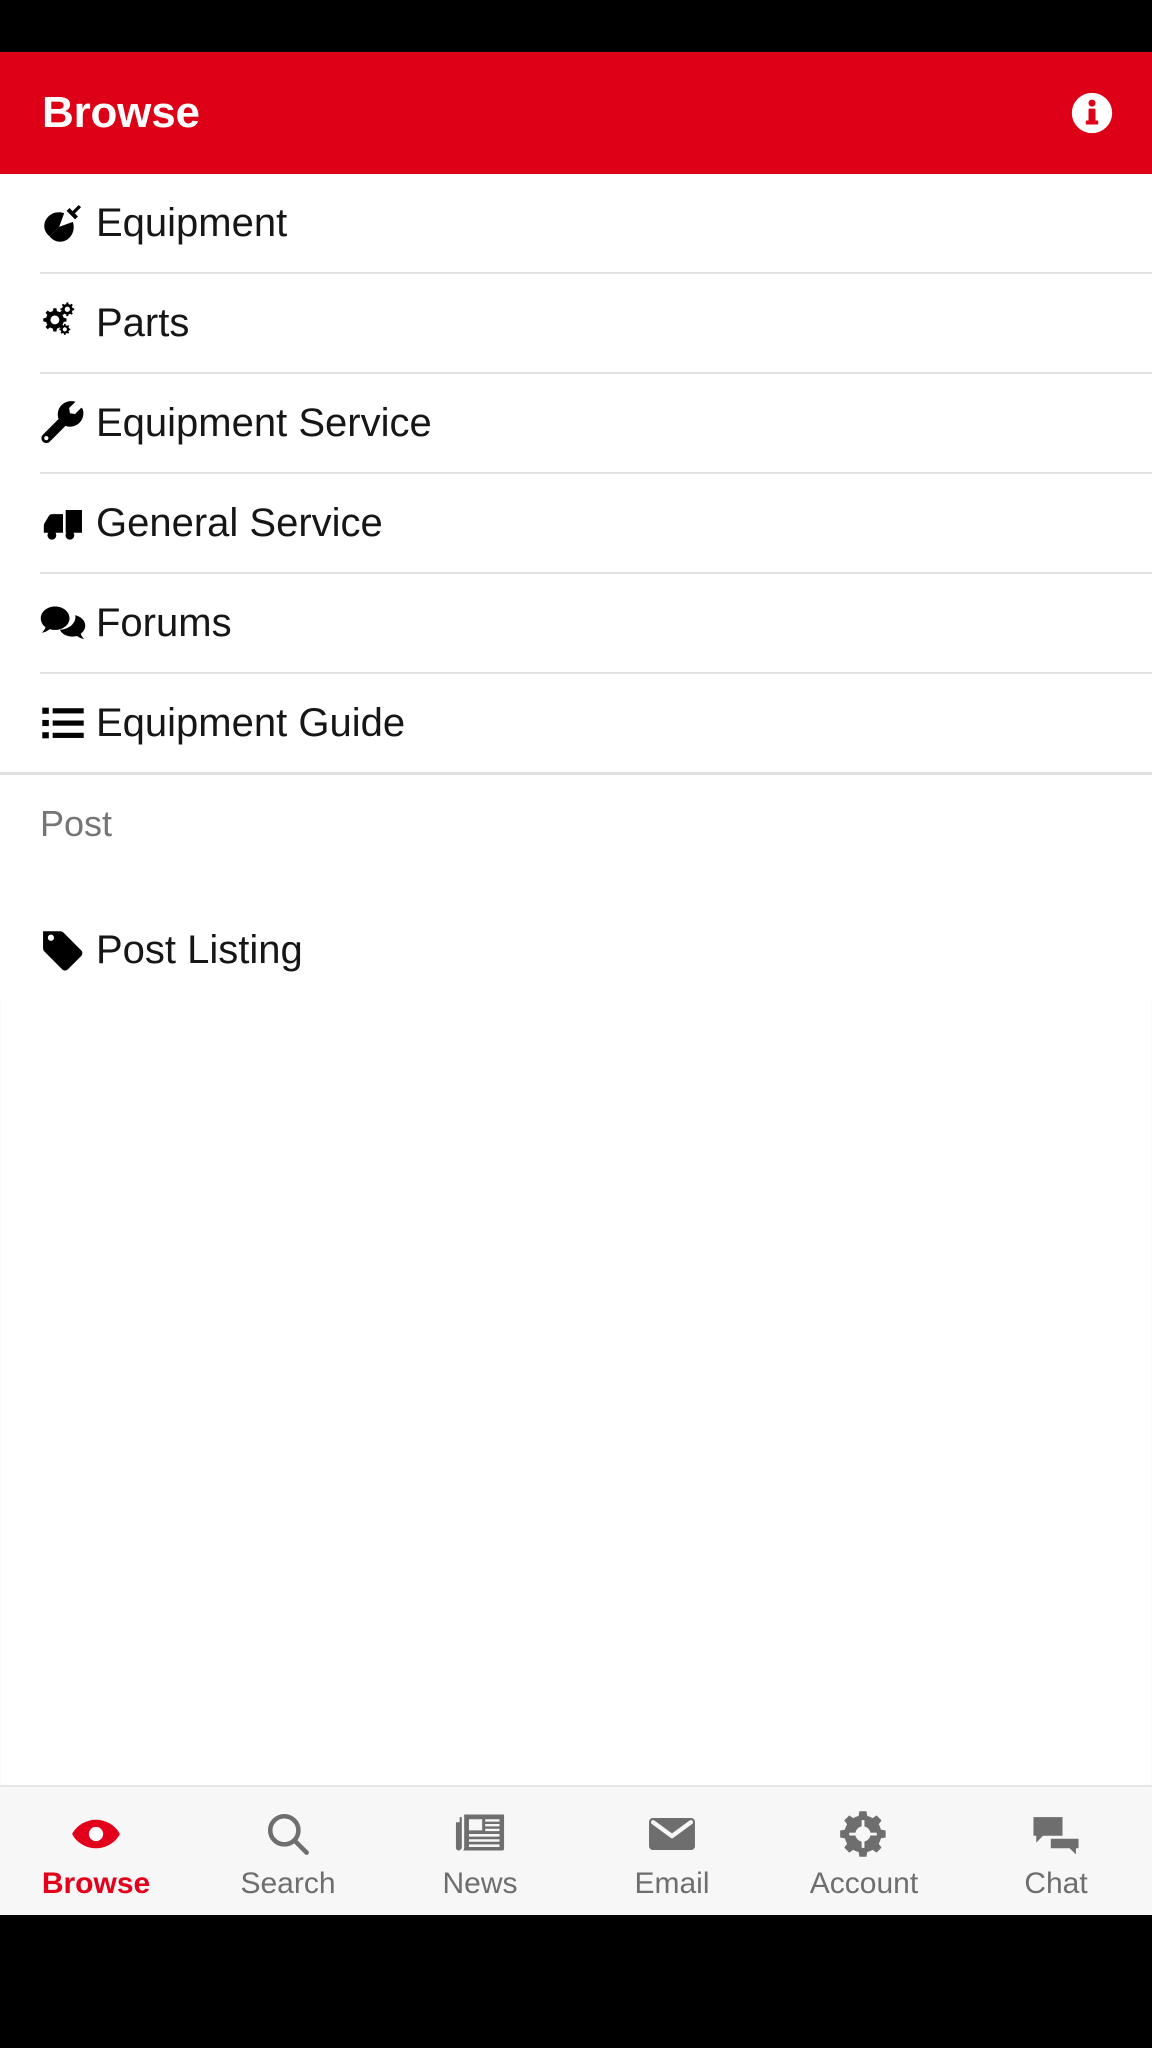 This screenshot has height=2048, width=1152. Describe the element at coordinates (66, 950) in the screenshot. I see `tag-icon` at that location.